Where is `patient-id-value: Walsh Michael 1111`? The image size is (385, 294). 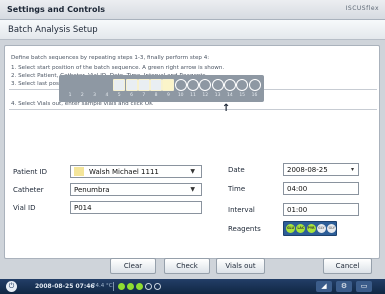 patient-id-value: Walsh Michael 1111 is located at coordinates (124, 172).